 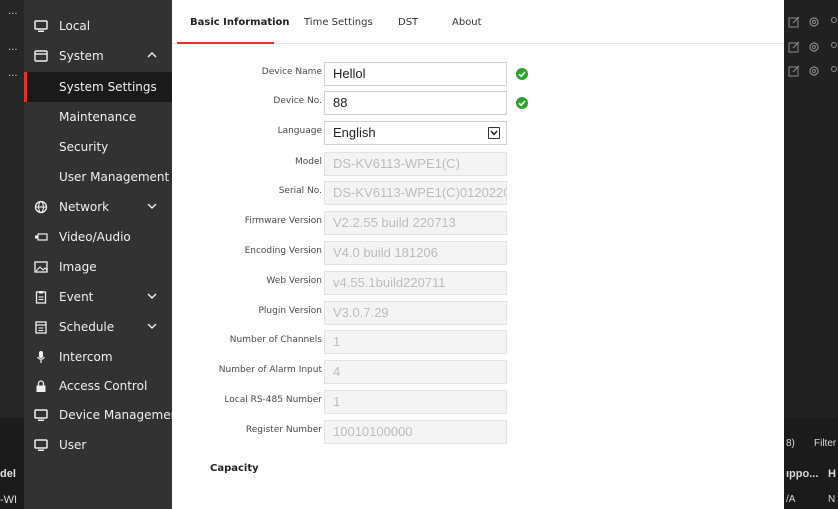 I want to click on sidebar-item-label: Network, so click(x=84, y=207).